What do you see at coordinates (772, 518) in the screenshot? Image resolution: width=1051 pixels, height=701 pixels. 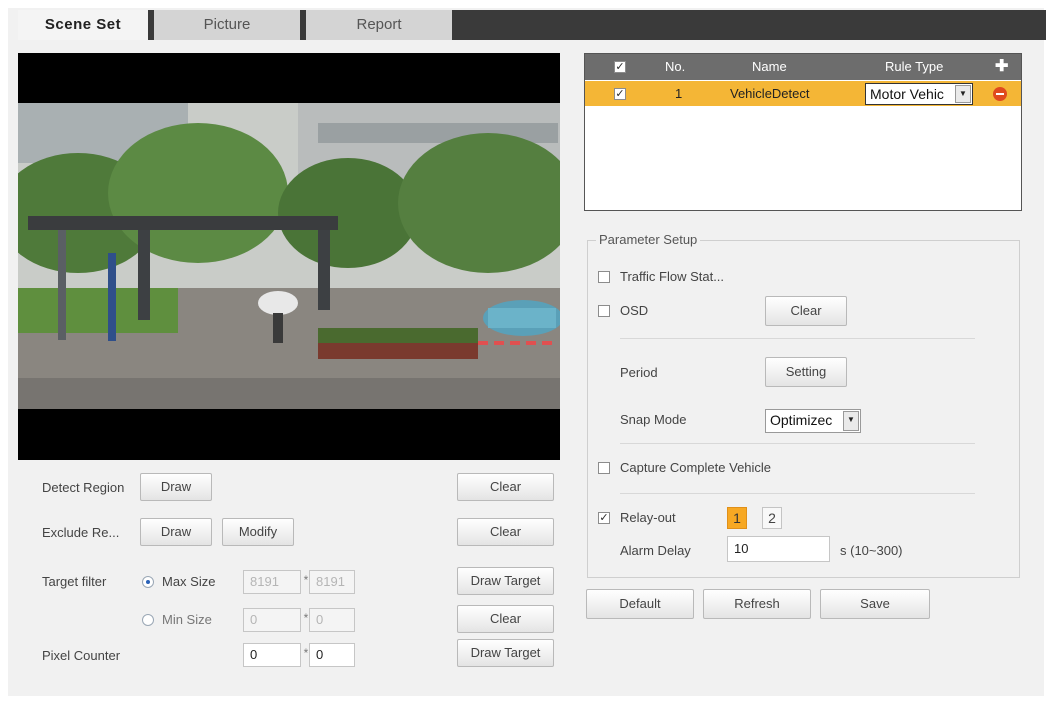 I see `relay-out-option-2: 2` at bounding box center [772, 518].